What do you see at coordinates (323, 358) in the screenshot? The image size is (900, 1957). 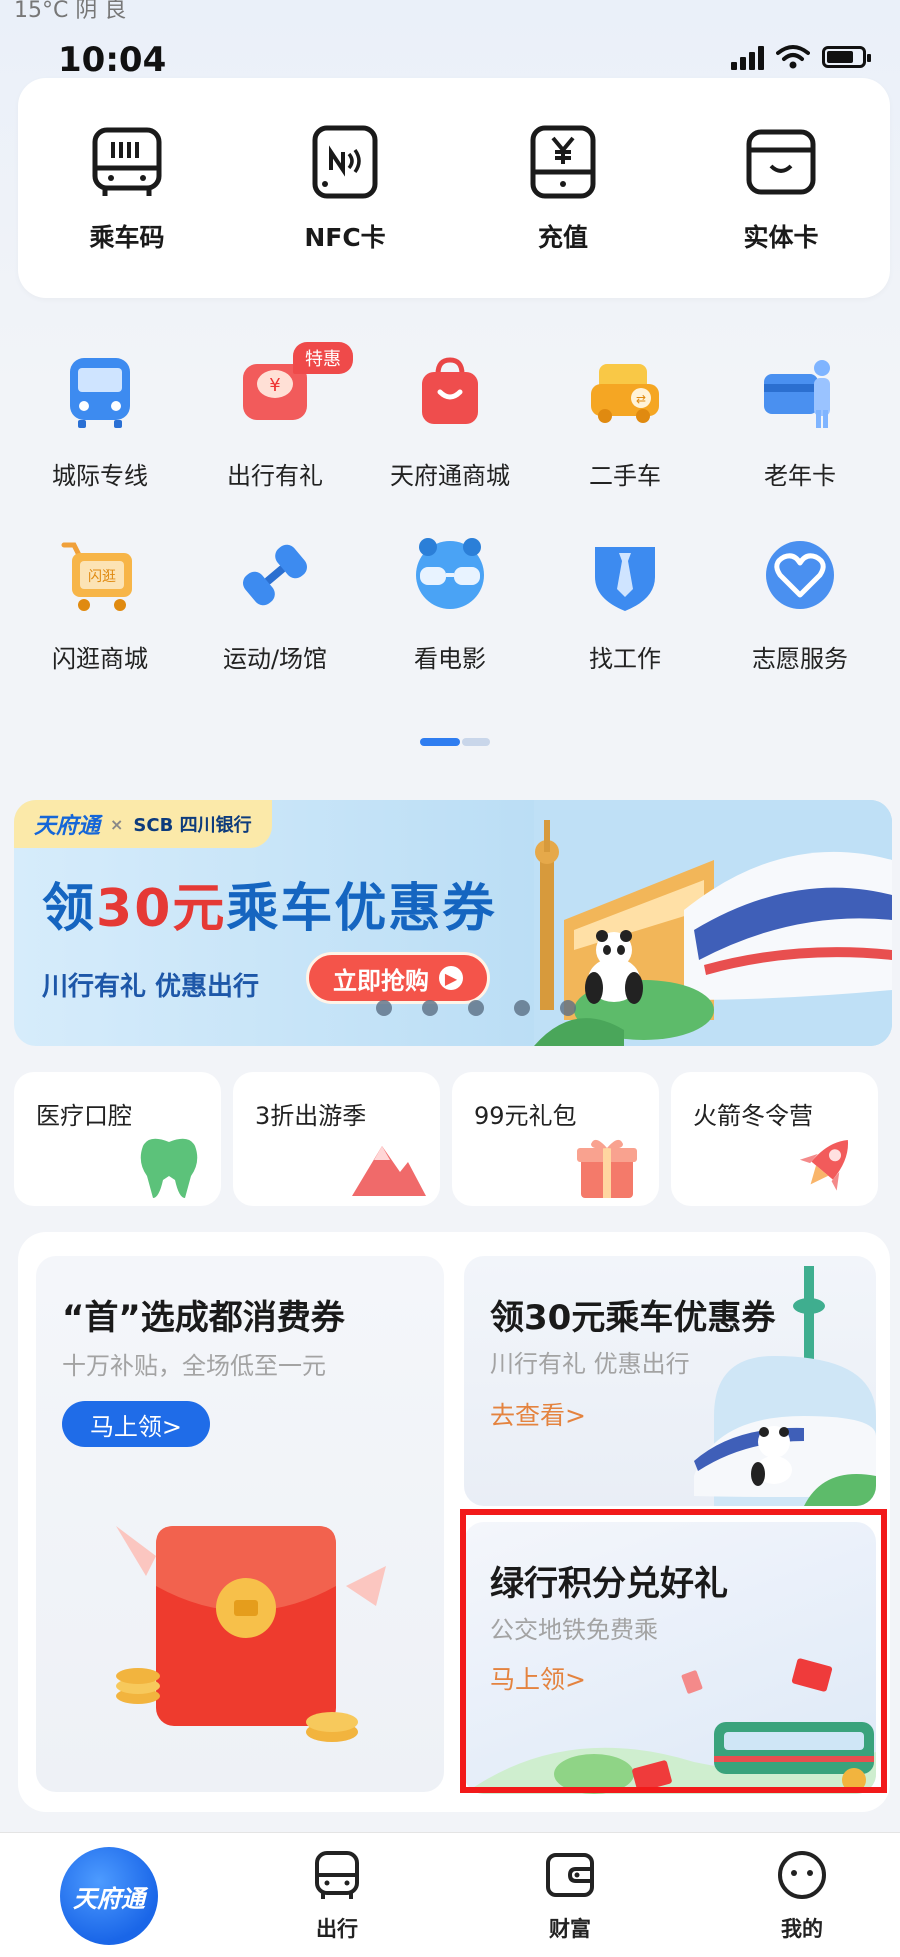 I see `special-offer-badge: 特惠` at bounding box center [323, 358].